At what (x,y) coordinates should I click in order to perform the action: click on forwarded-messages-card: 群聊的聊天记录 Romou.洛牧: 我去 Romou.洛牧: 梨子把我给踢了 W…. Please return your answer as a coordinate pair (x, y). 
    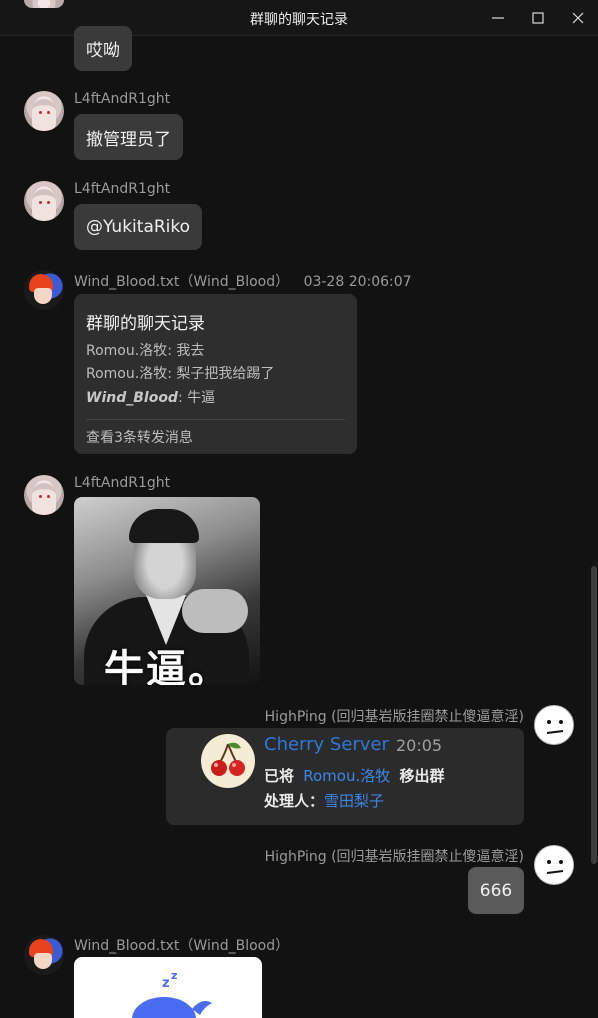
    Looking at the image, I should click on (215, 374).